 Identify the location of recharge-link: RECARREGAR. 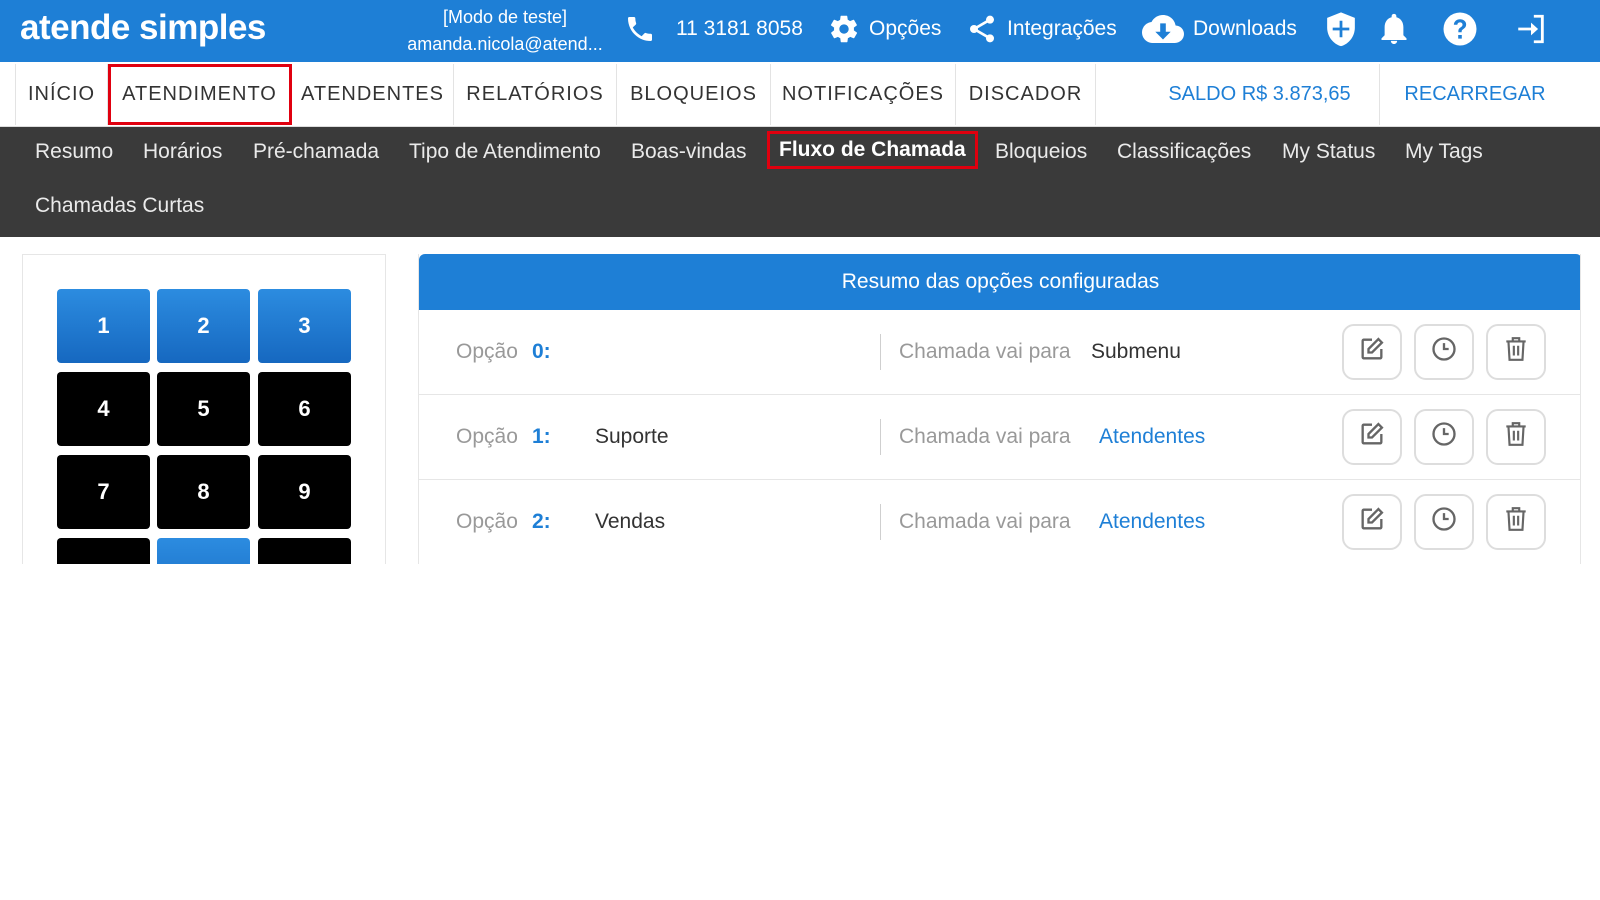
(1475, 94).